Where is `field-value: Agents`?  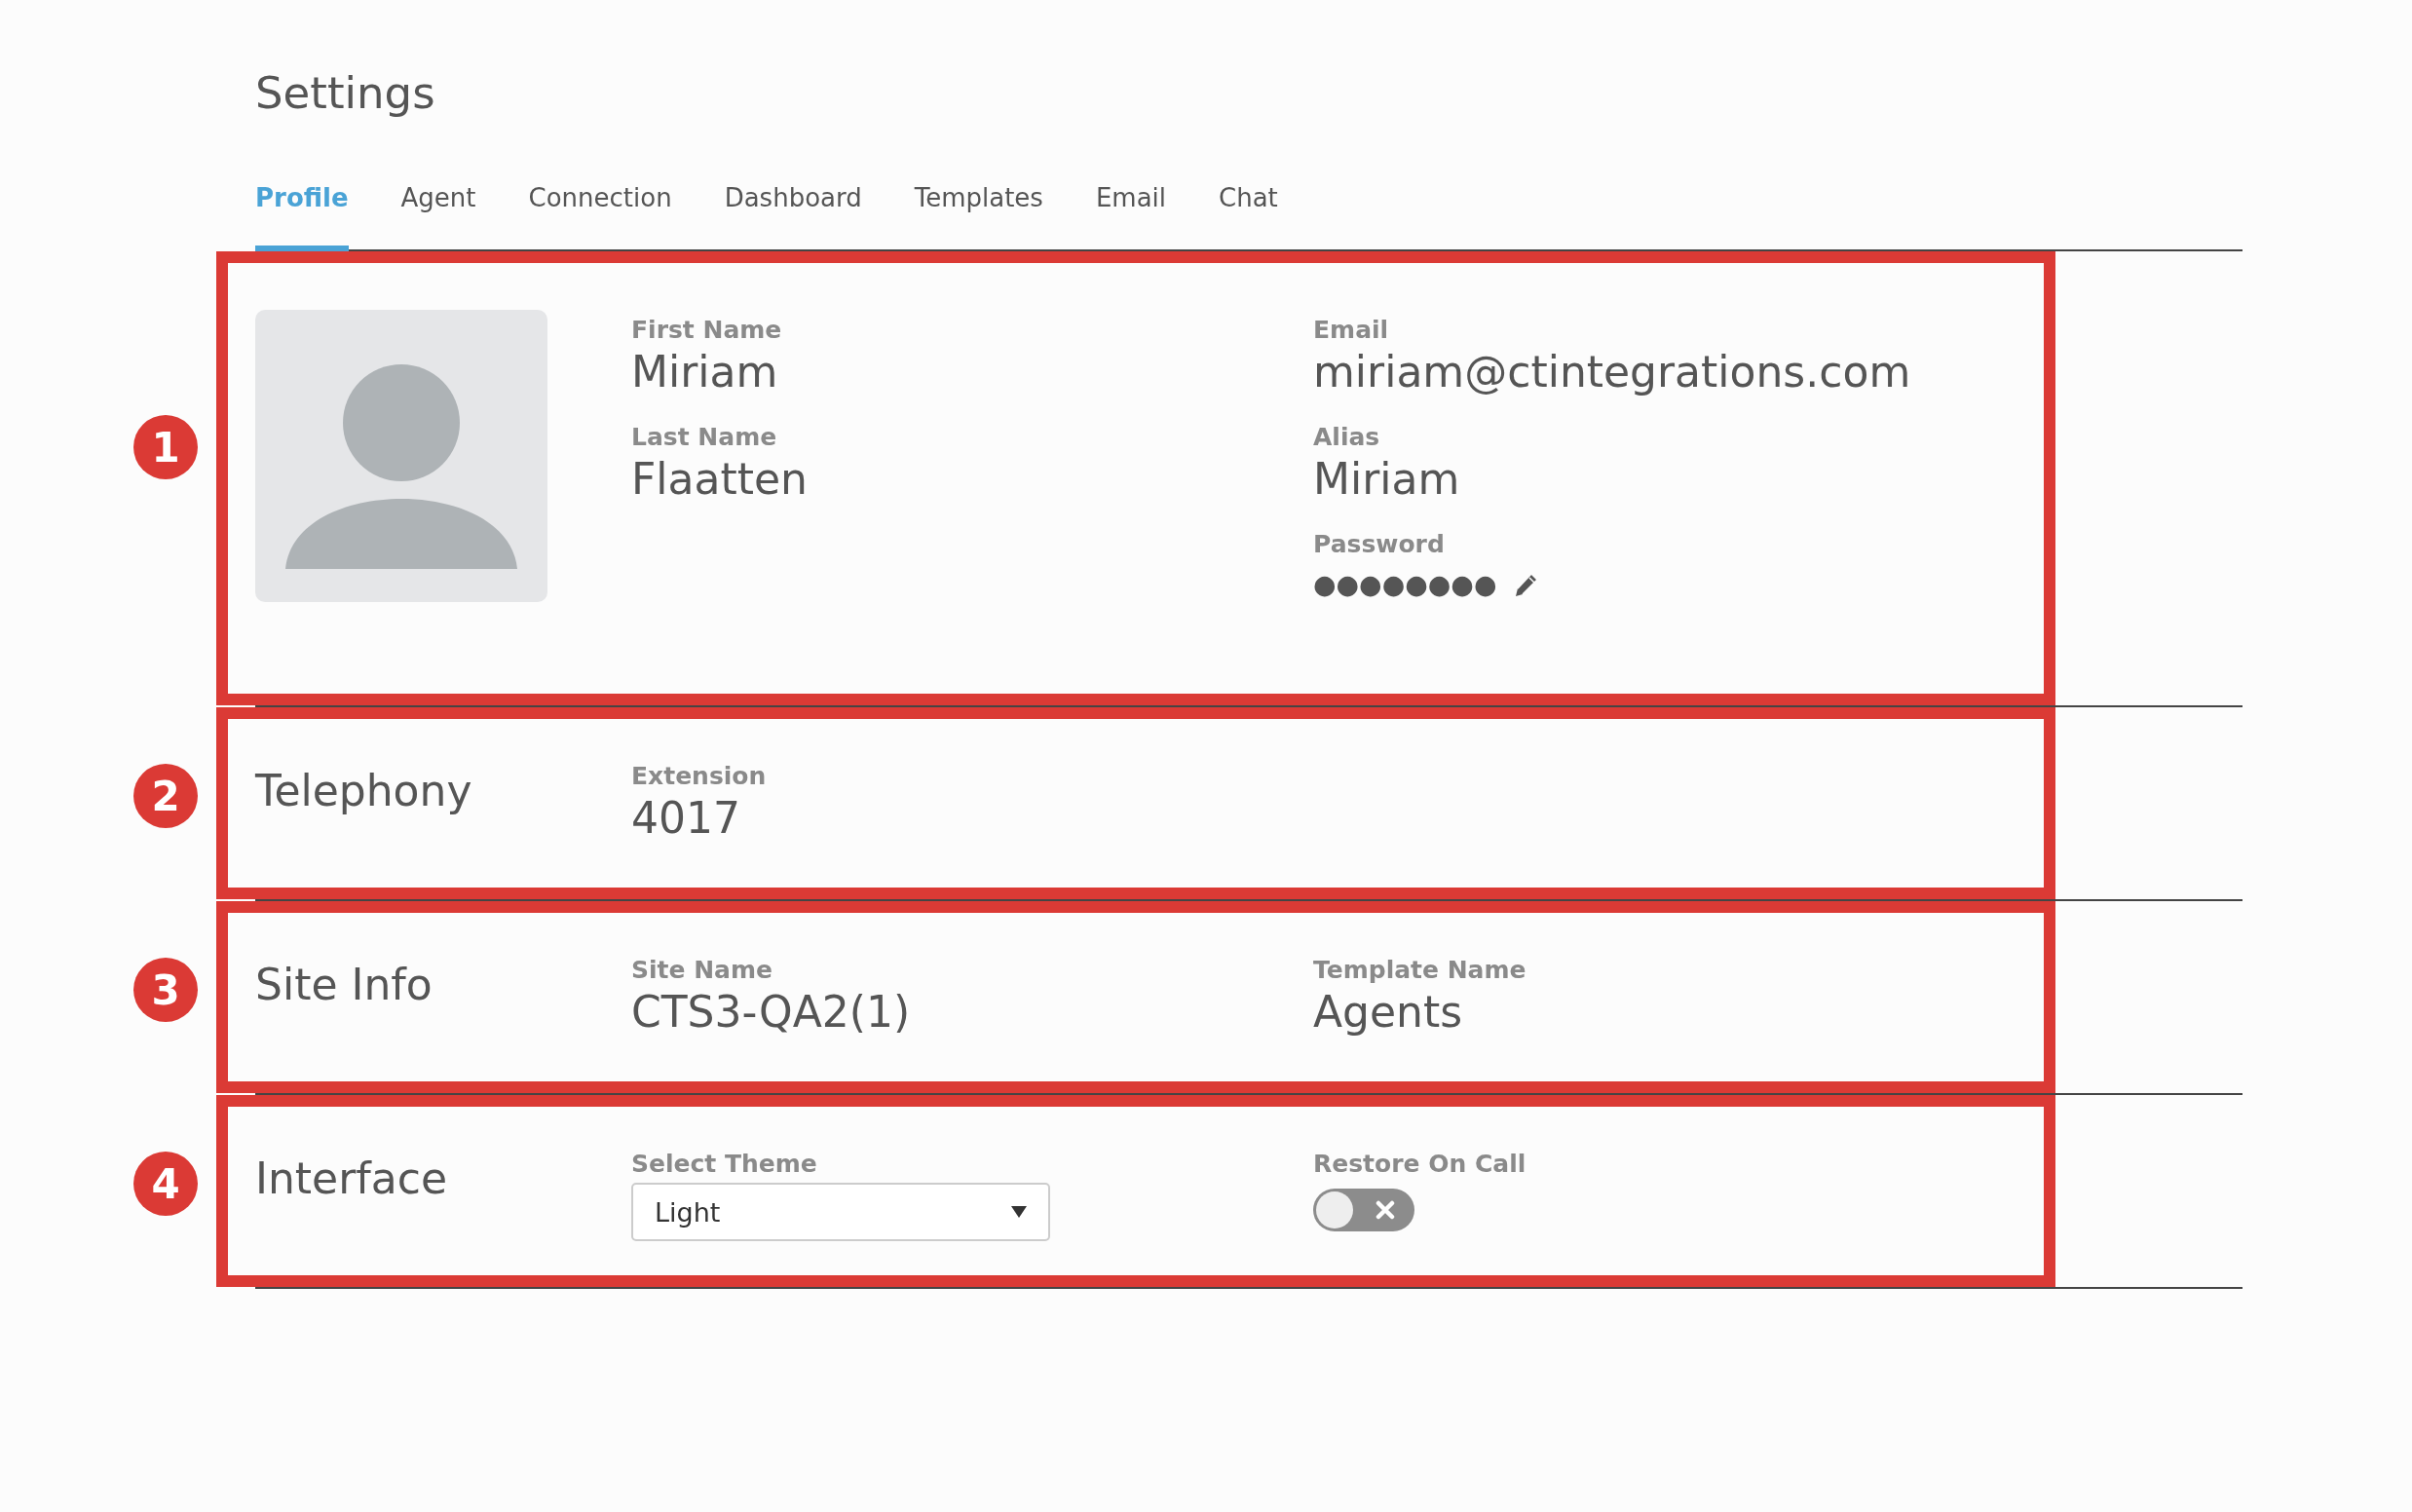
field-value: Agents is located at coordinates (1388, 1013).